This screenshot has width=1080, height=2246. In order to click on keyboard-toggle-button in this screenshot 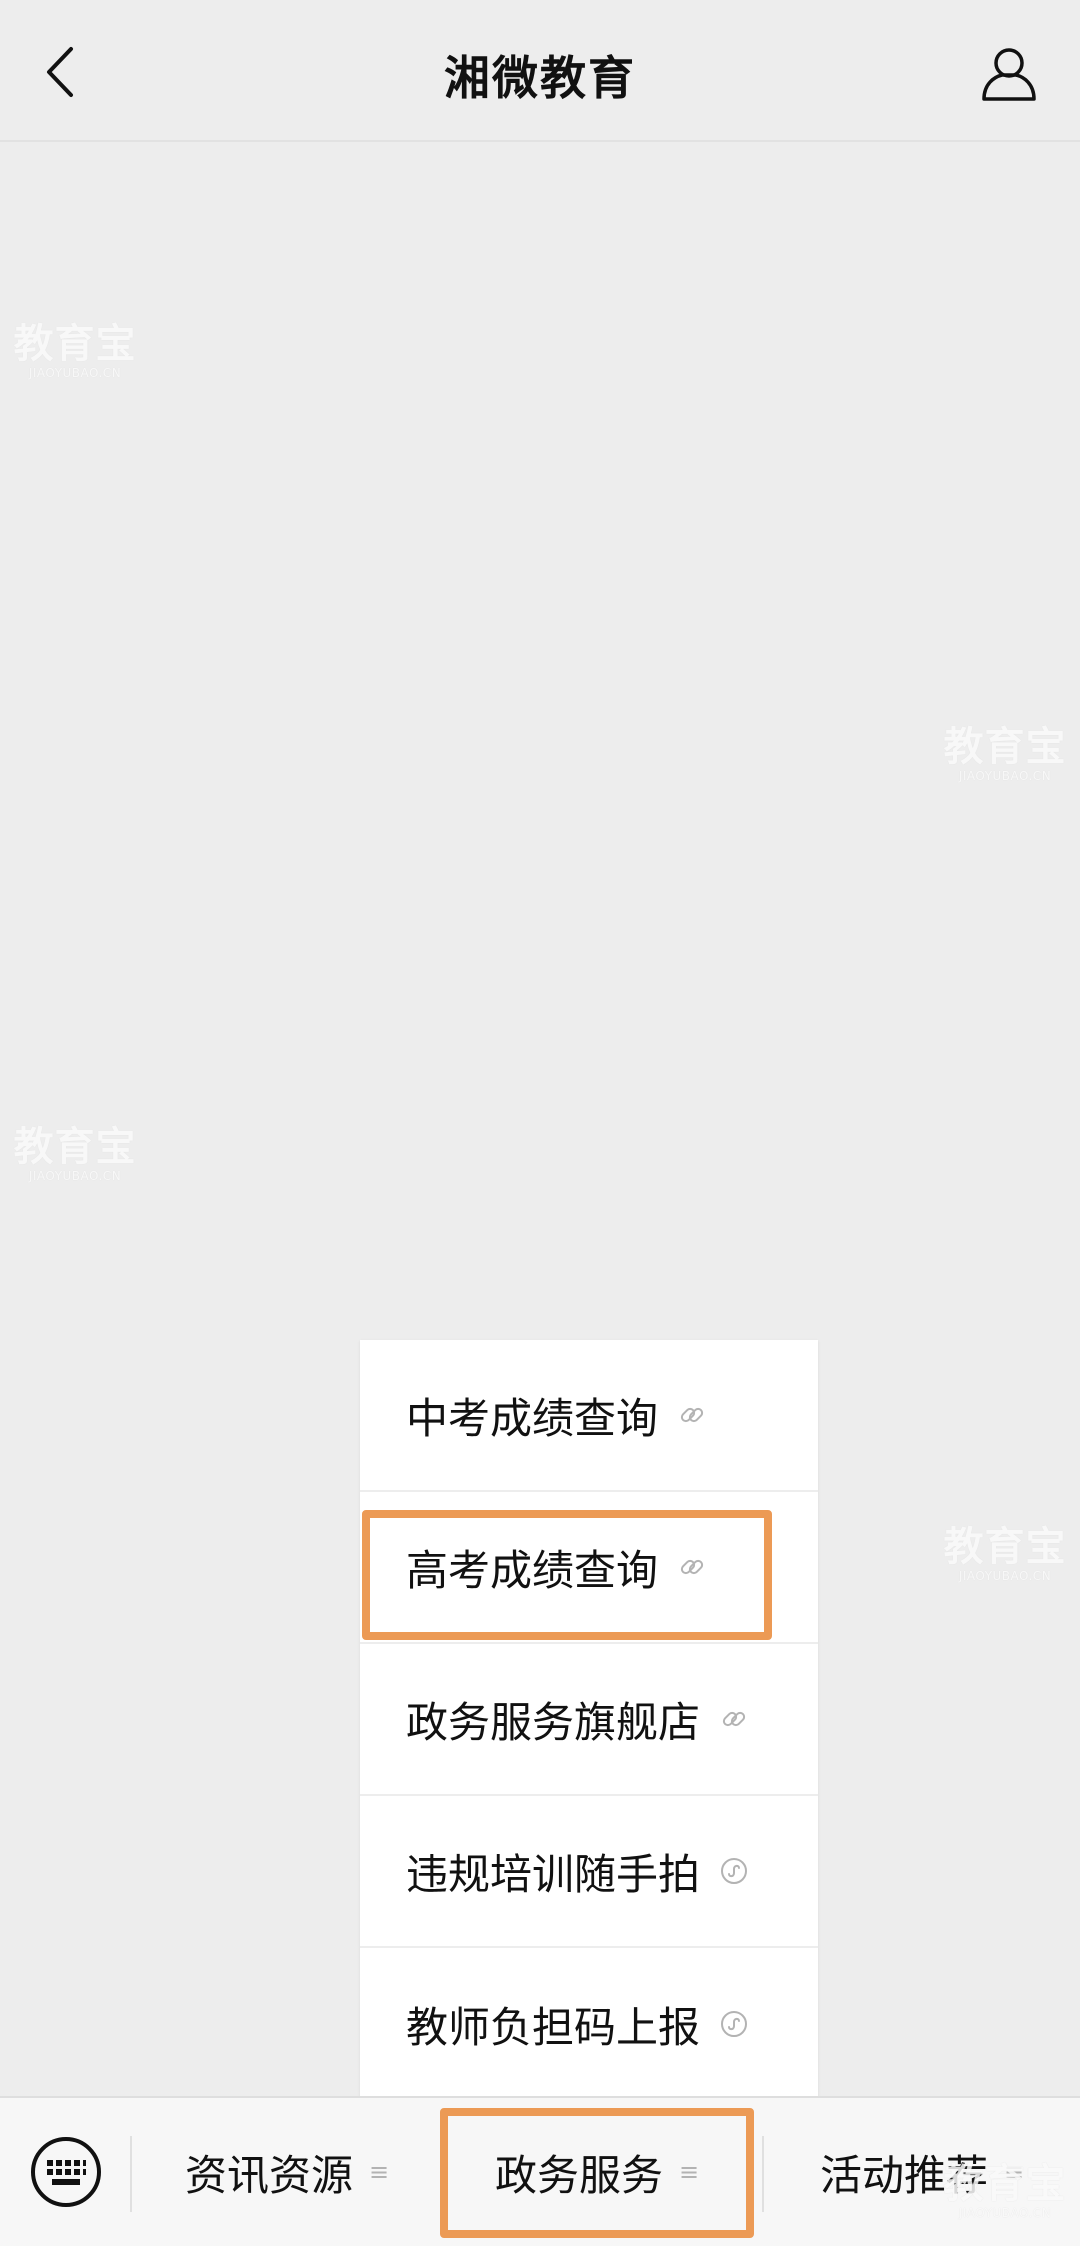, I will do `click(66, 2172)`.